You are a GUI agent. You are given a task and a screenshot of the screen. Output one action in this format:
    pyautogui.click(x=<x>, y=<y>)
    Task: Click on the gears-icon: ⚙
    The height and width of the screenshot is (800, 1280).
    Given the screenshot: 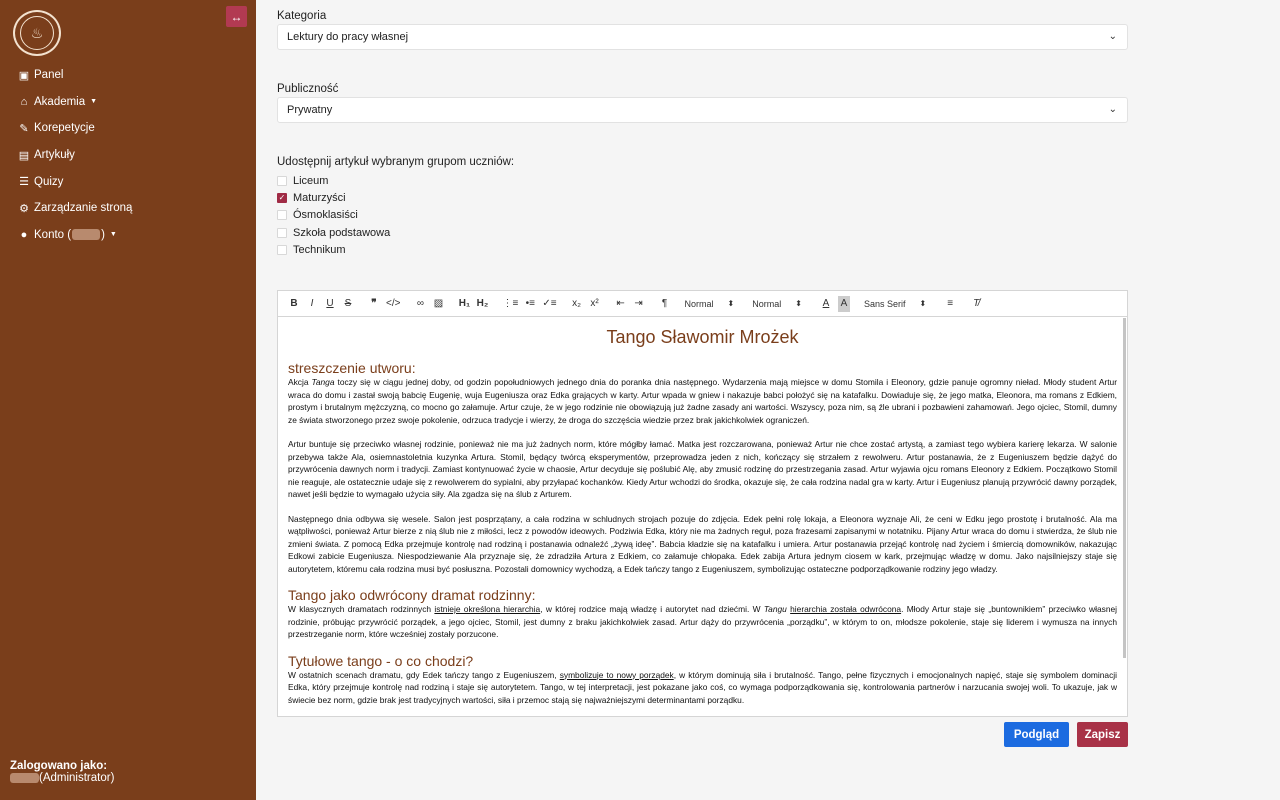 What is the action you would take?
    pyautogui.click(x=24, y=208)
    